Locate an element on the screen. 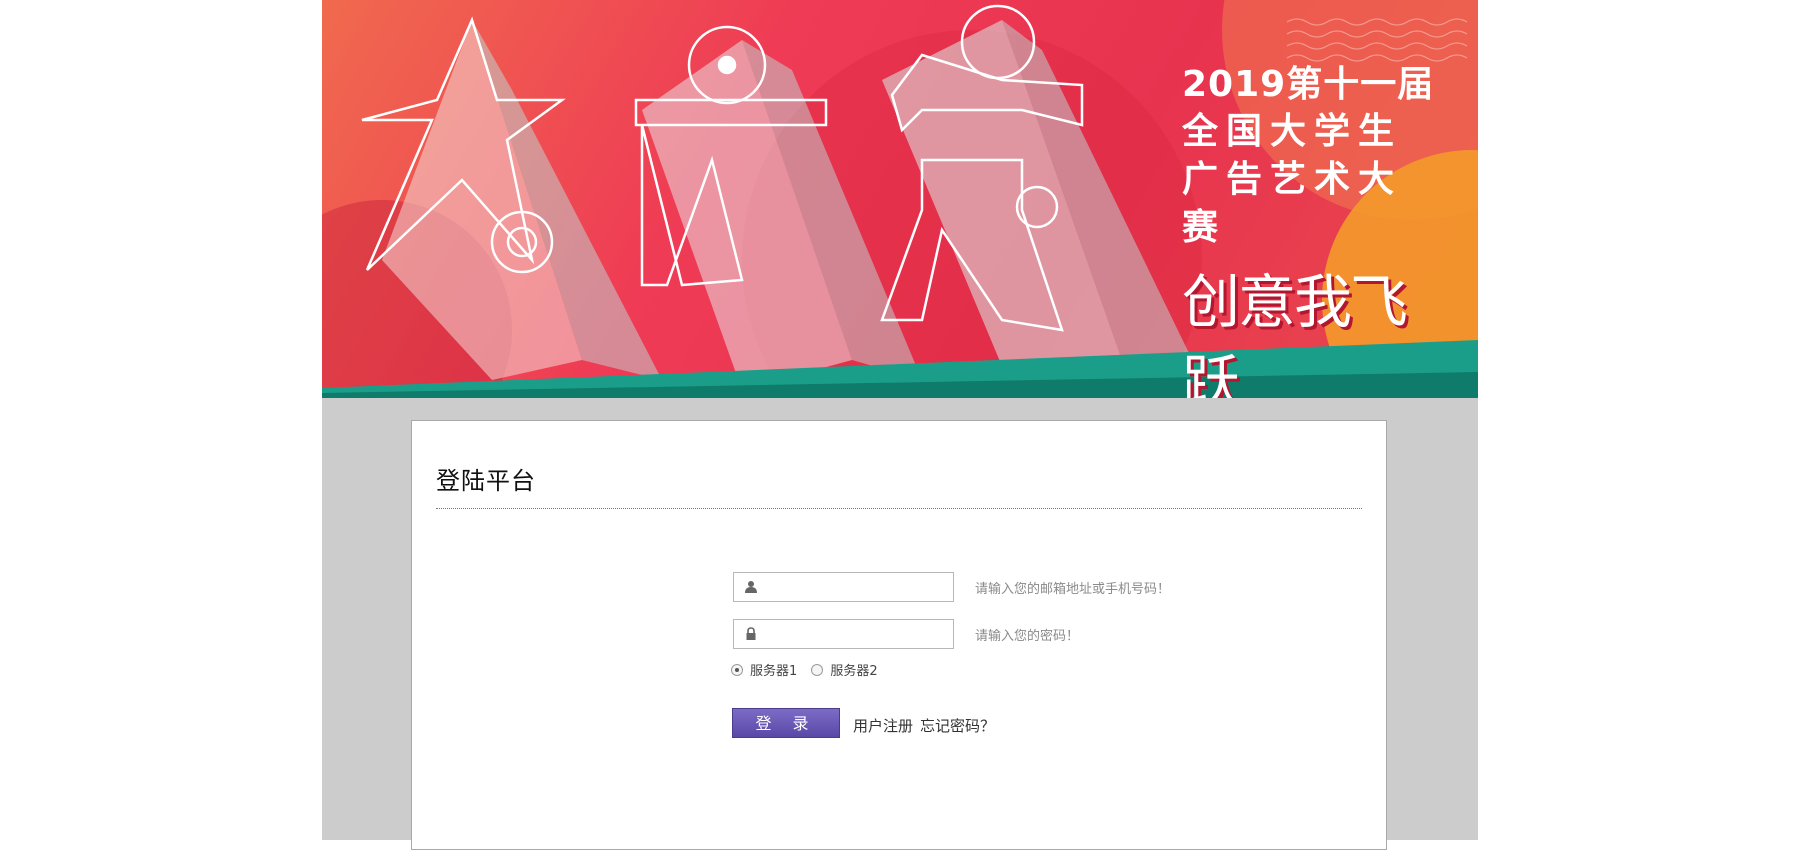  server-1-radio is located at coordinates (737, 669).